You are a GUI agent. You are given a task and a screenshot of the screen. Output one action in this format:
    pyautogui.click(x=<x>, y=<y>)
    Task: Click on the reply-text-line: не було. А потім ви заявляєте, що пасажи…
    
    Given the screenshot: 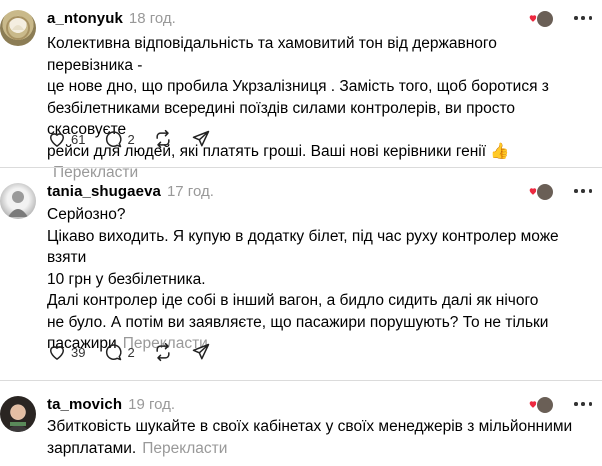 What is the action you would take?
    pyautogui.click(x=298, y=322)
    